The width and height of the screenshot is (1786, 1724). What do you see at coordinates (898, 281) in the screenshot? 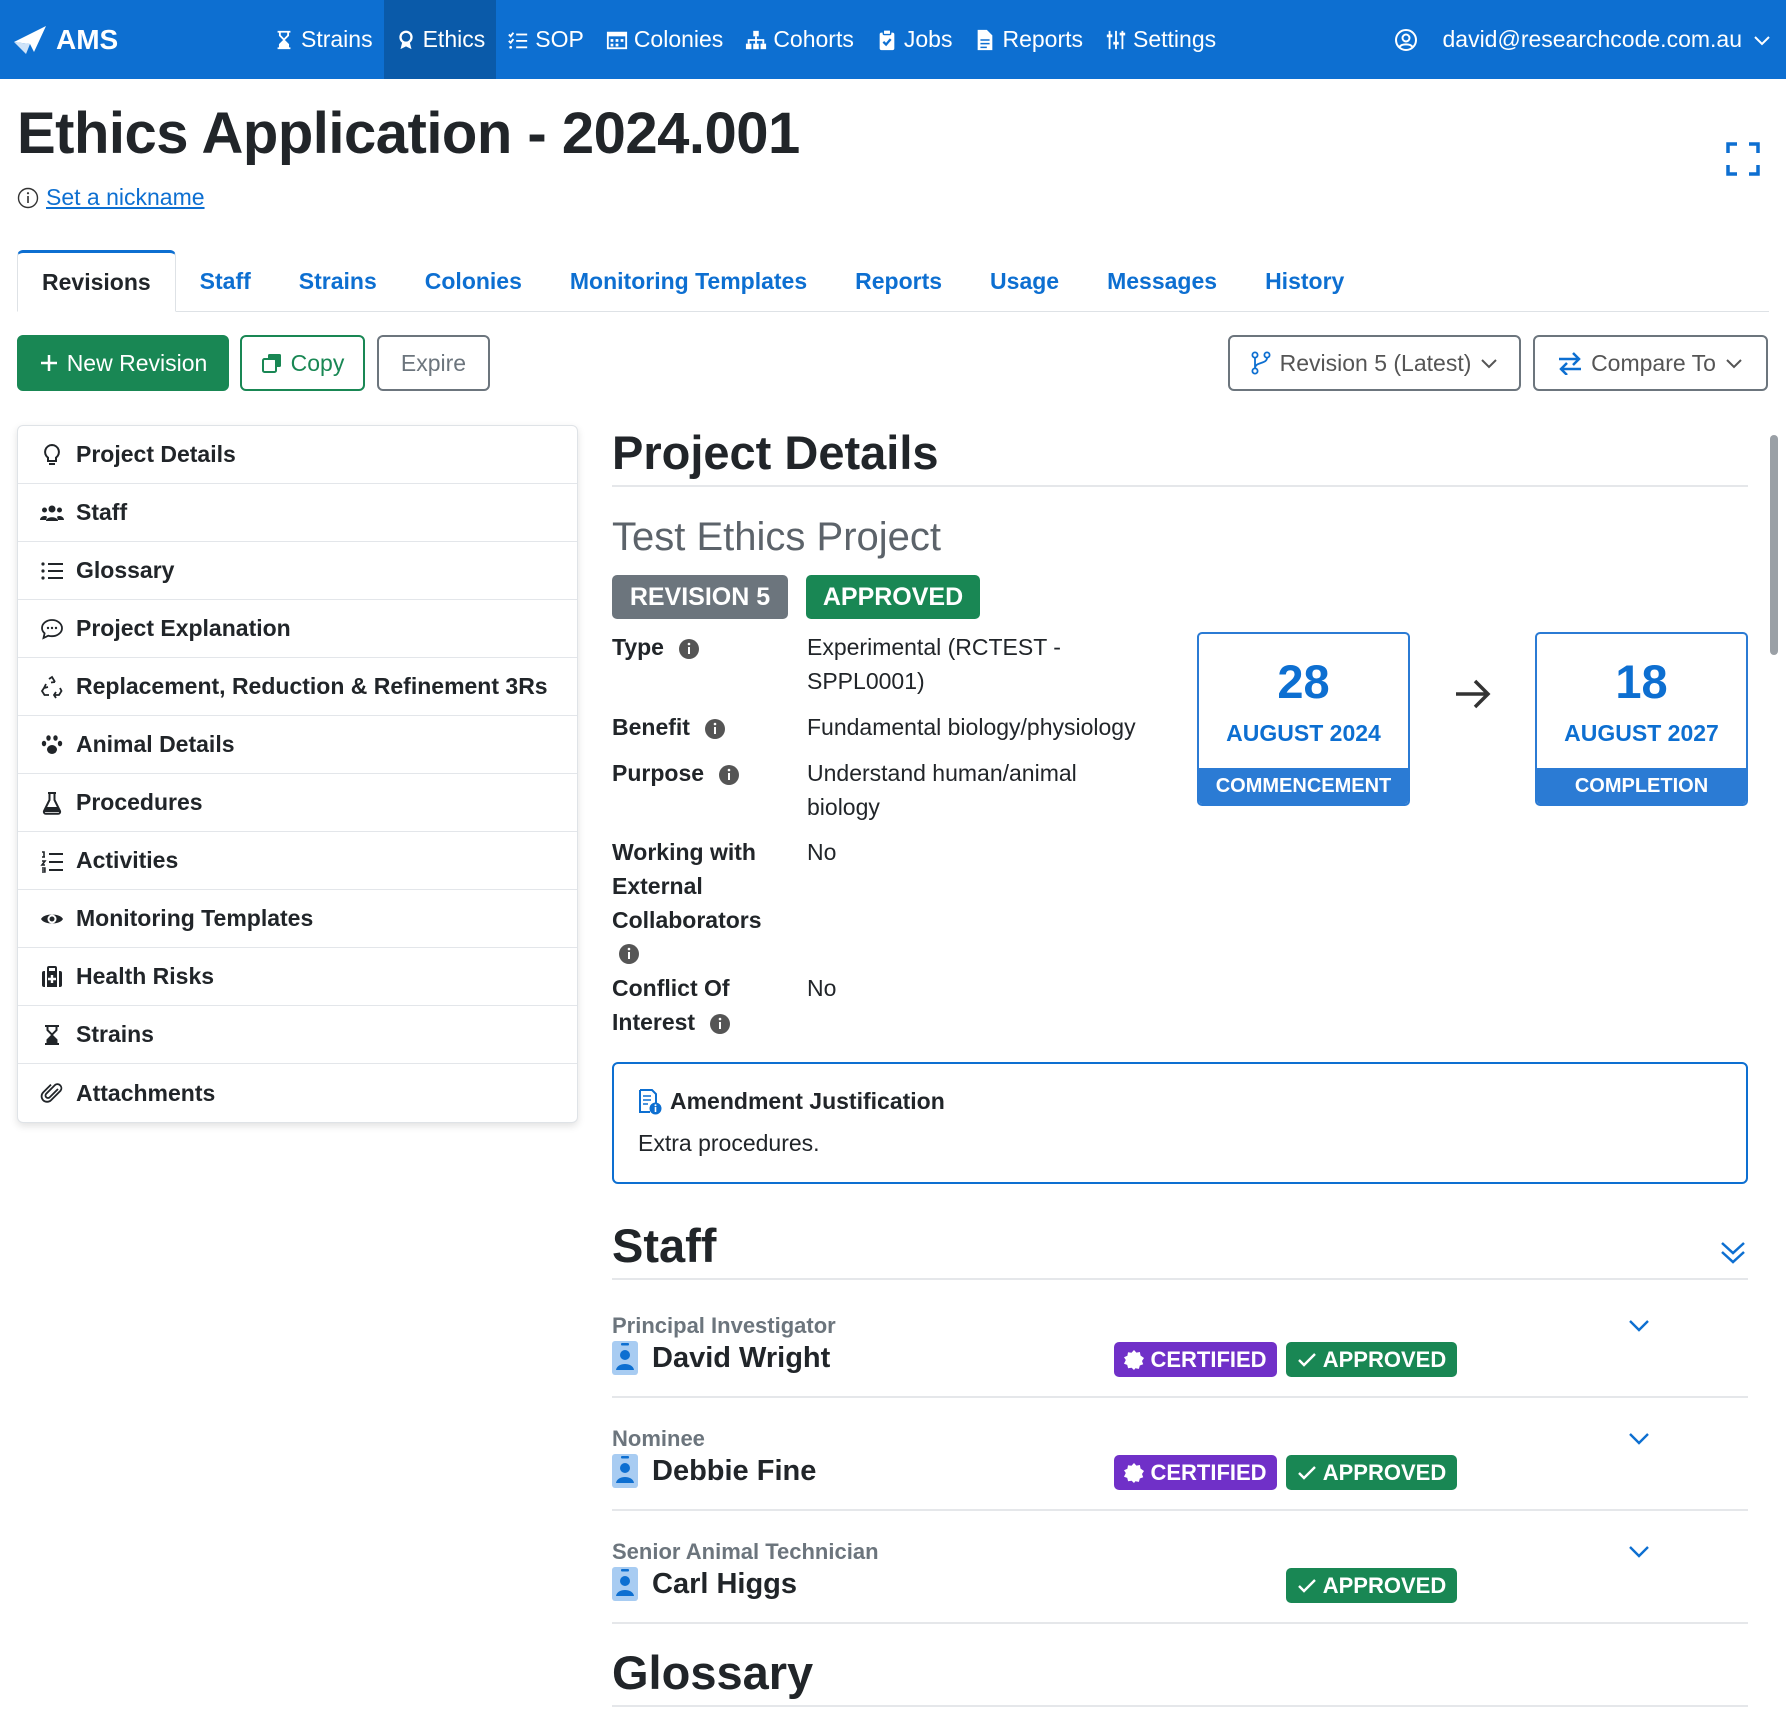
I see `tab-reports: Reports` at bounding box center [898, 281].